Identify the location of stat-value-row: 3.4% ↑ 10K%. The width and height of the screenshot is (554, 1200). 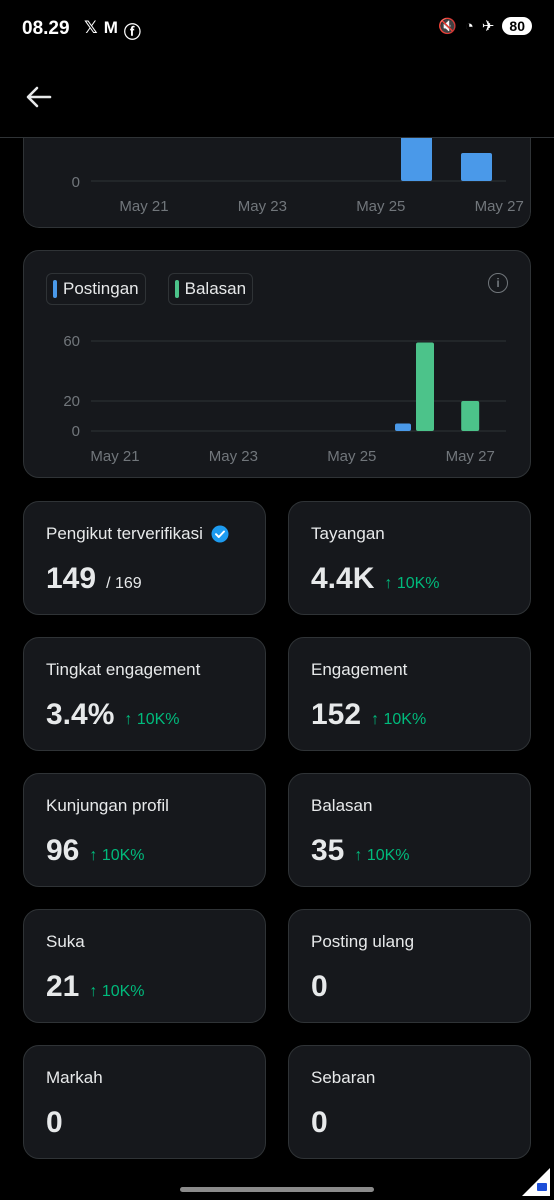
(113, 715).